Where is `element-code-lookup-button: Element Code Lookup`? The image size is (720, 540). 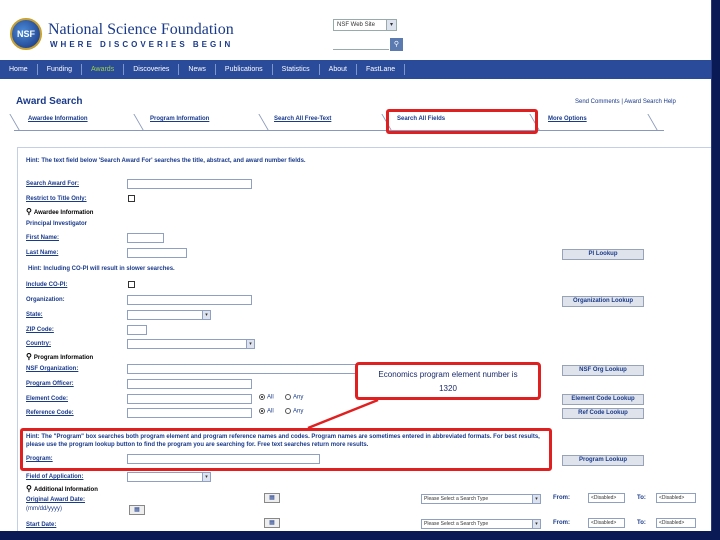 element-code-lookup-button: Element Code Lookup is located at coordinates (603, 399).